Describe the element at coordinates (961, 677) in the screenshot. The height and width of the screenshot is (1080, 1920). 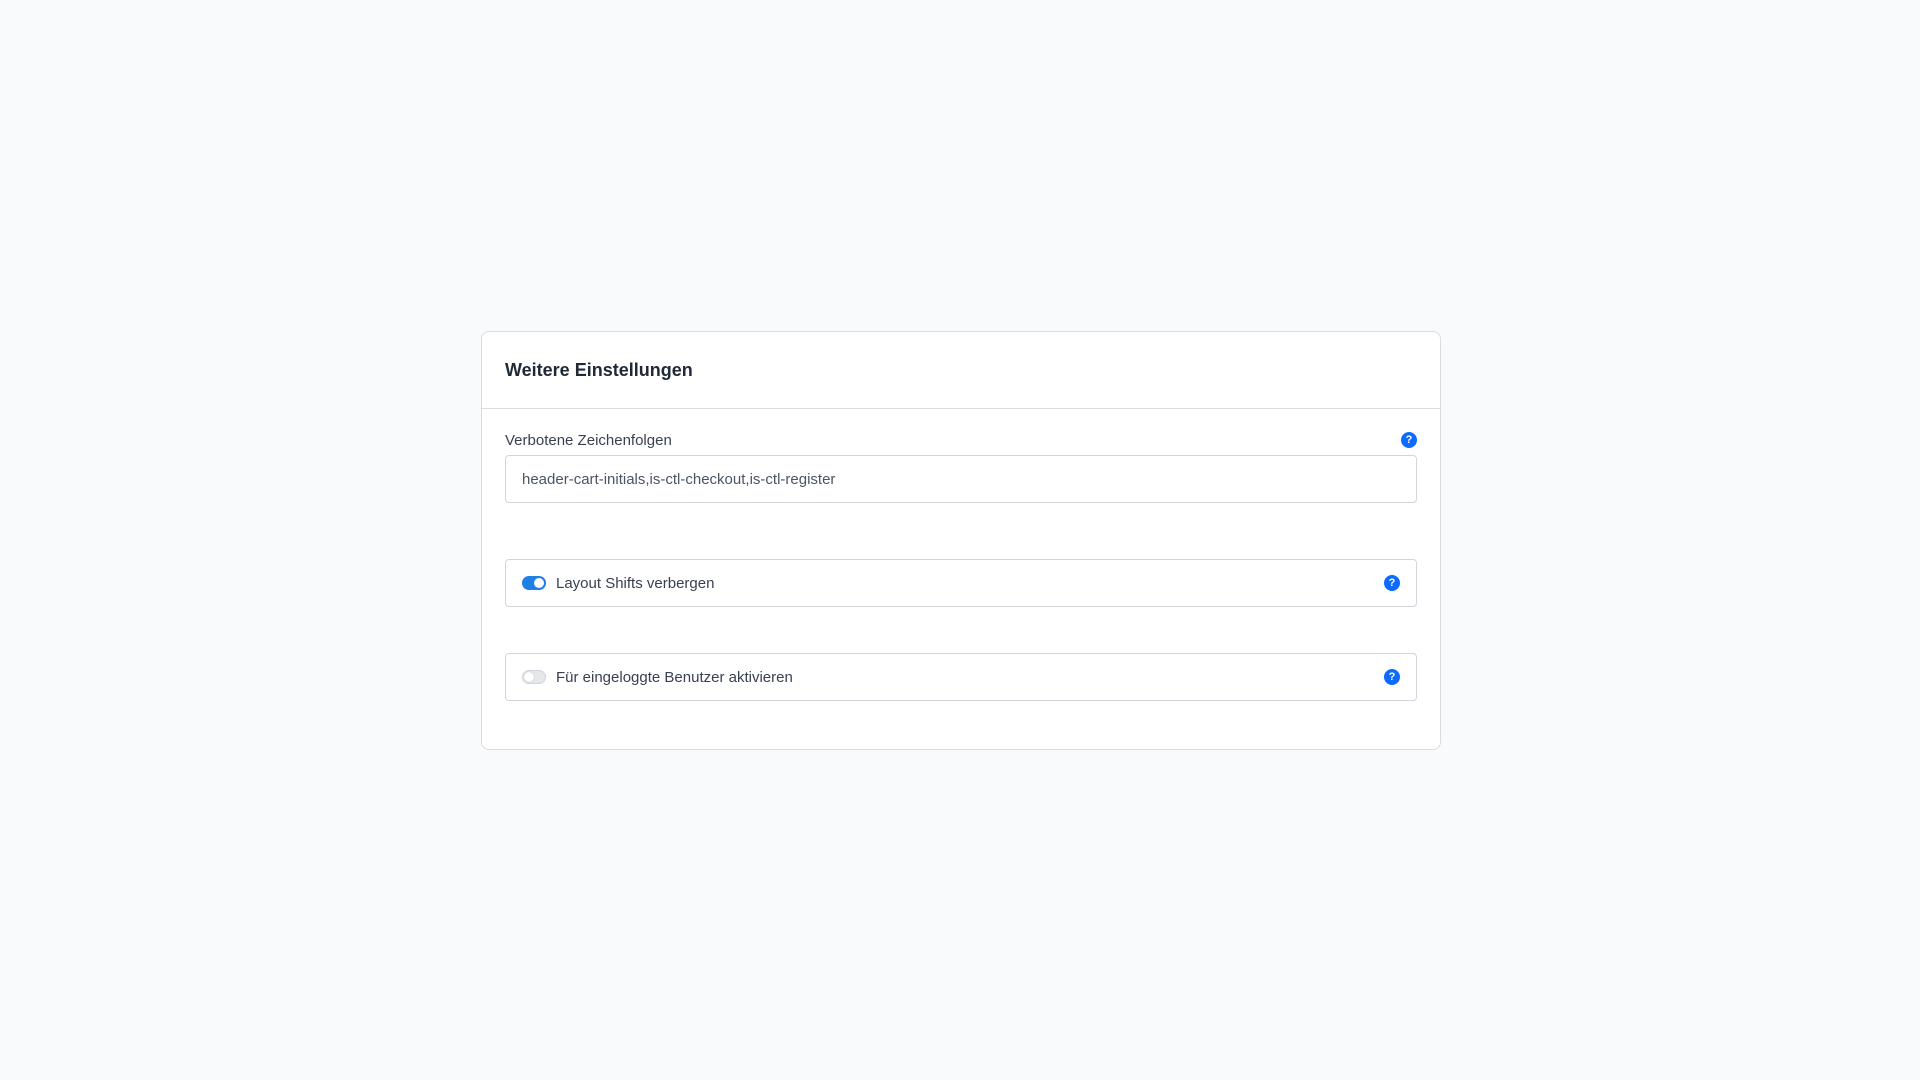
I see `toggle-row-logged-in-users: Für eingeloggte Benutzer aktivieren ?` at that location.